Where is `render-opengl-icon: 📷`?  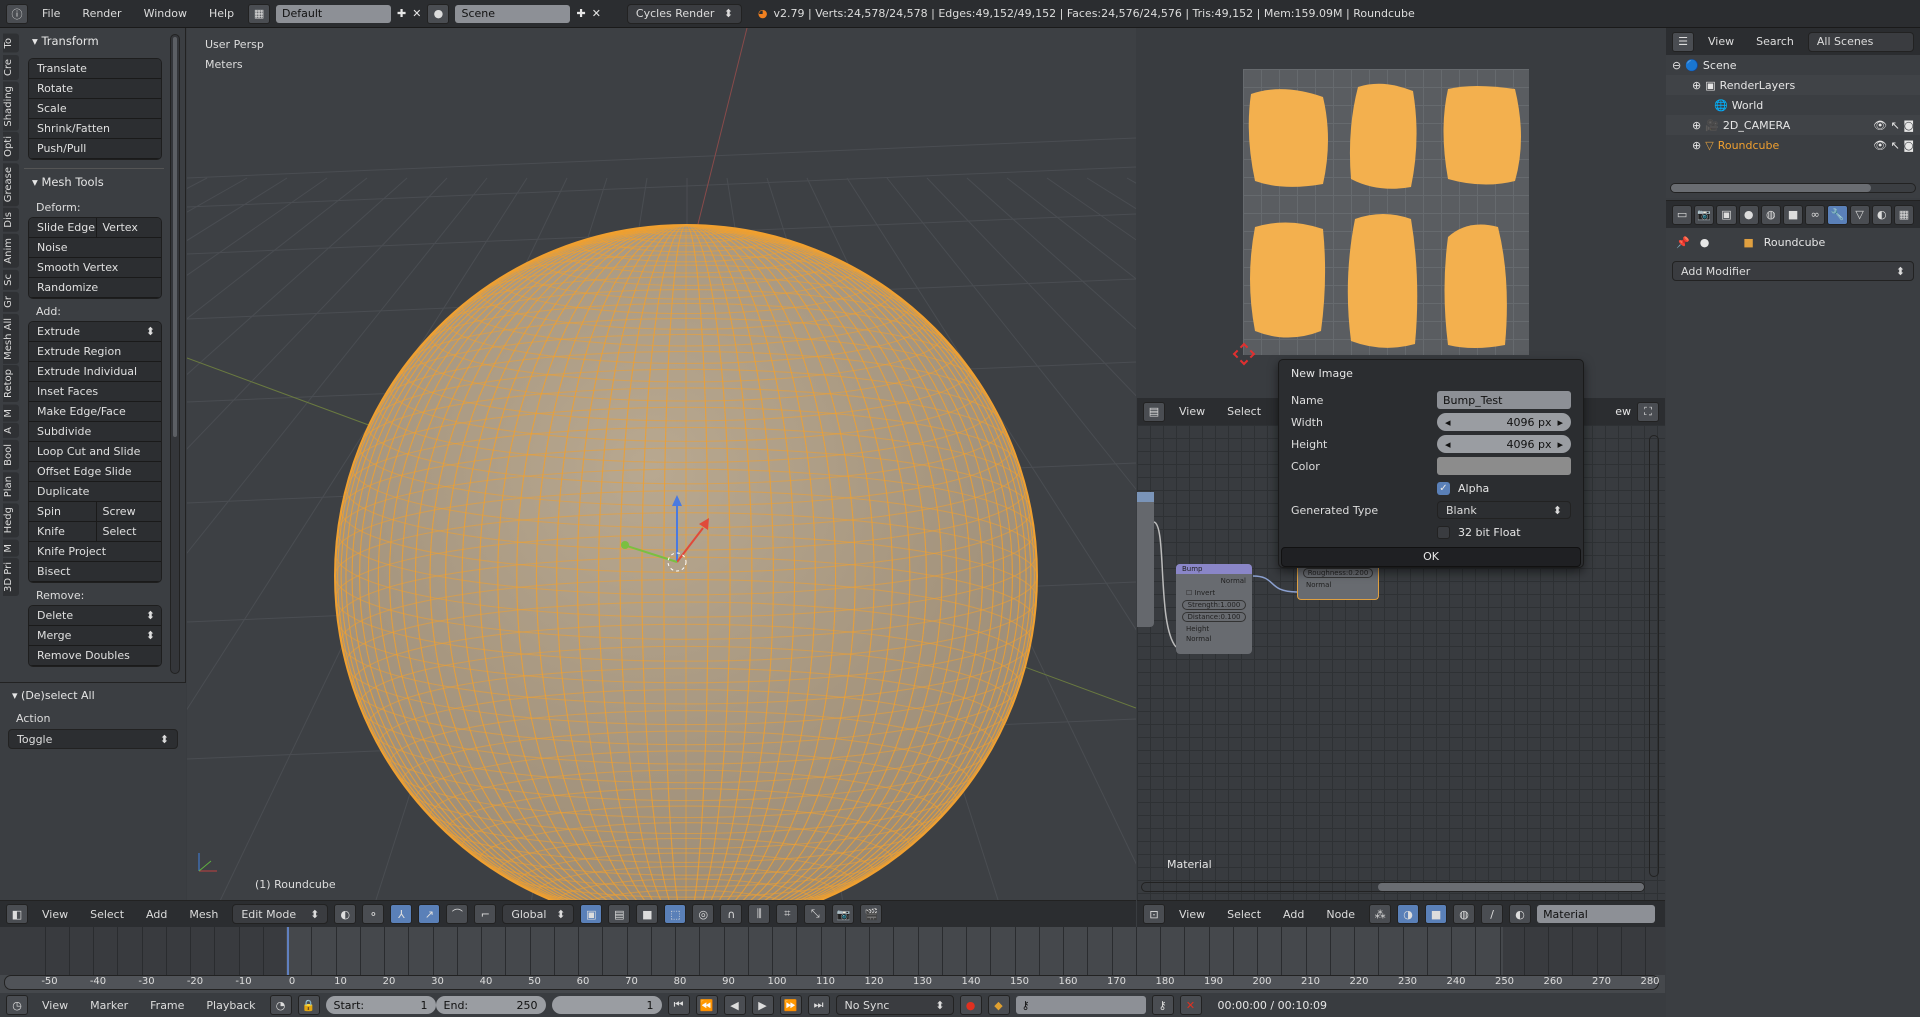
render-opengl-icon: 📷 is located at coordinates (843, 914).